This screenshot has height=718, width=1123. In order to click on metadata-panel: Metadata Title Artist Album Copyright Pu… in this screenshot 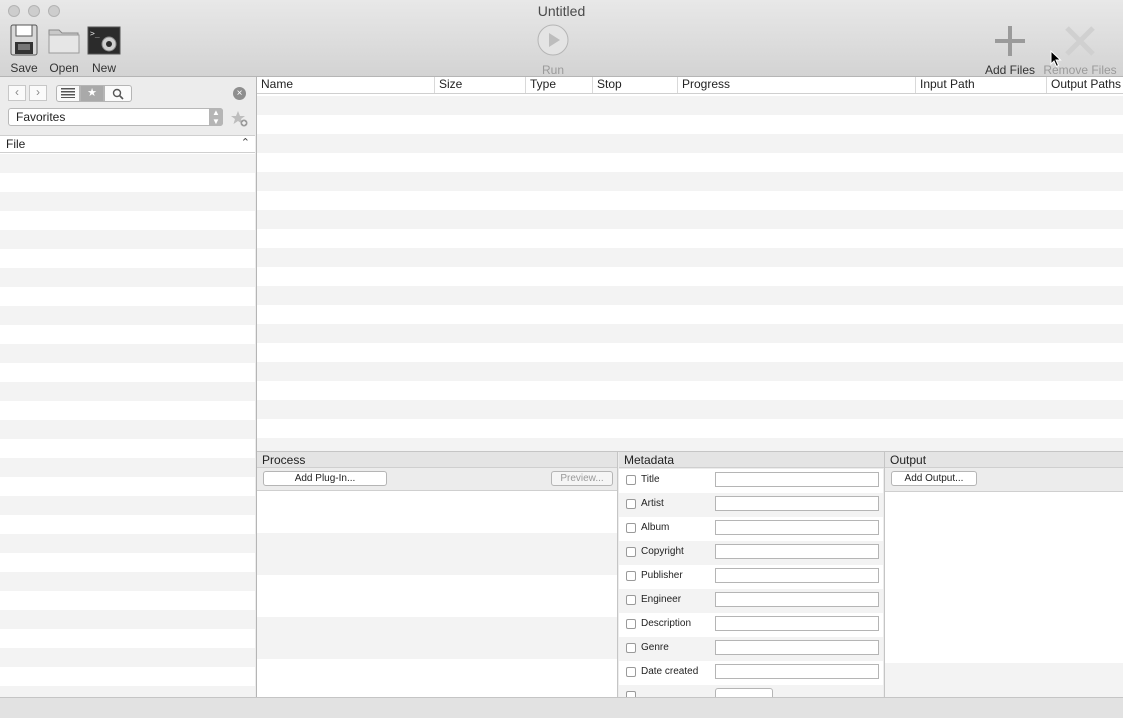, I will do `click(752, 574)`.